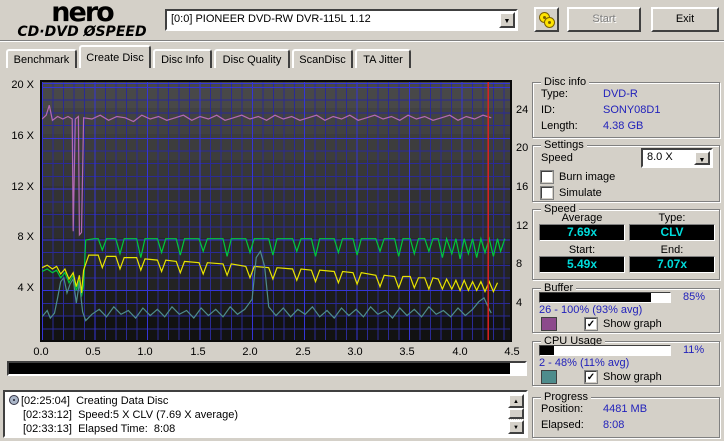 The height and width of the screenshot is (441, 724). Describe the element at coordinates (22, 187) in the screenshot. I see `y-axis-tick-left: 12 X` at that location.